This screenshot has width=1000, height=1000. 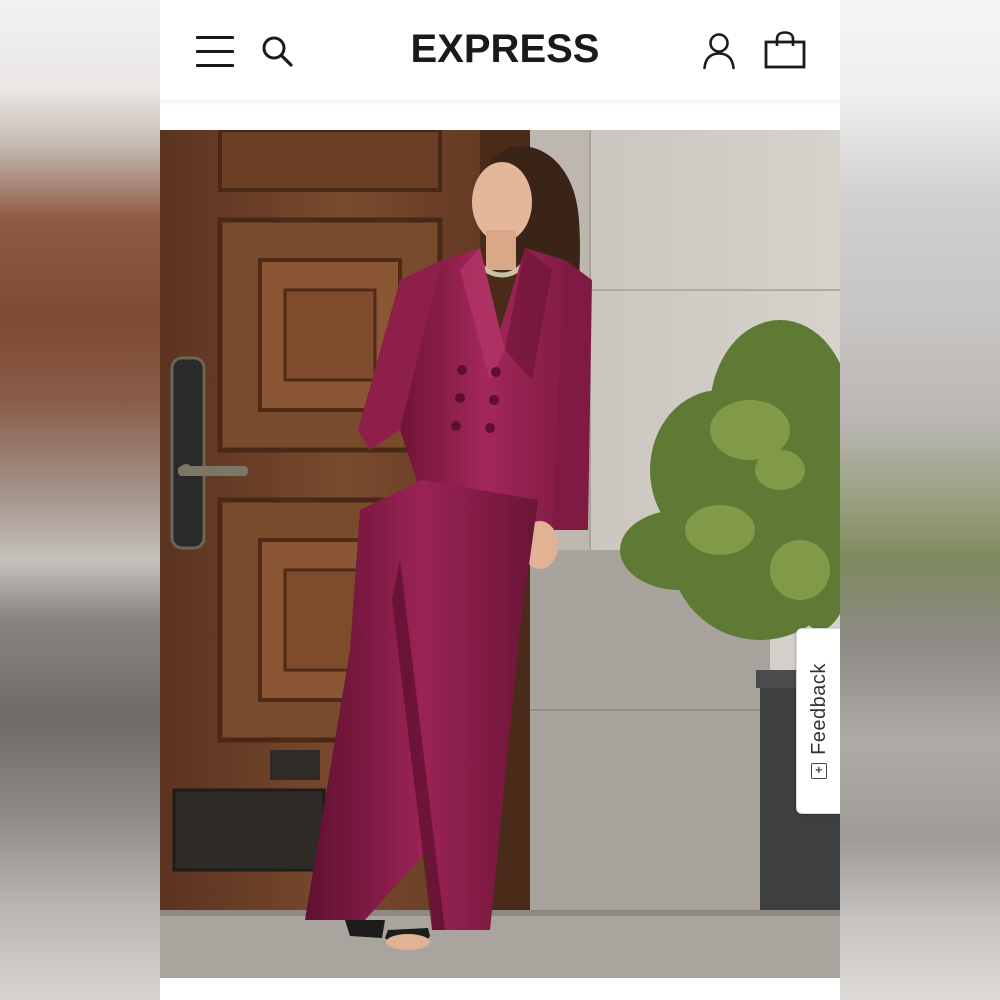 I want to click on header-divider, so click(x=500, y=103).